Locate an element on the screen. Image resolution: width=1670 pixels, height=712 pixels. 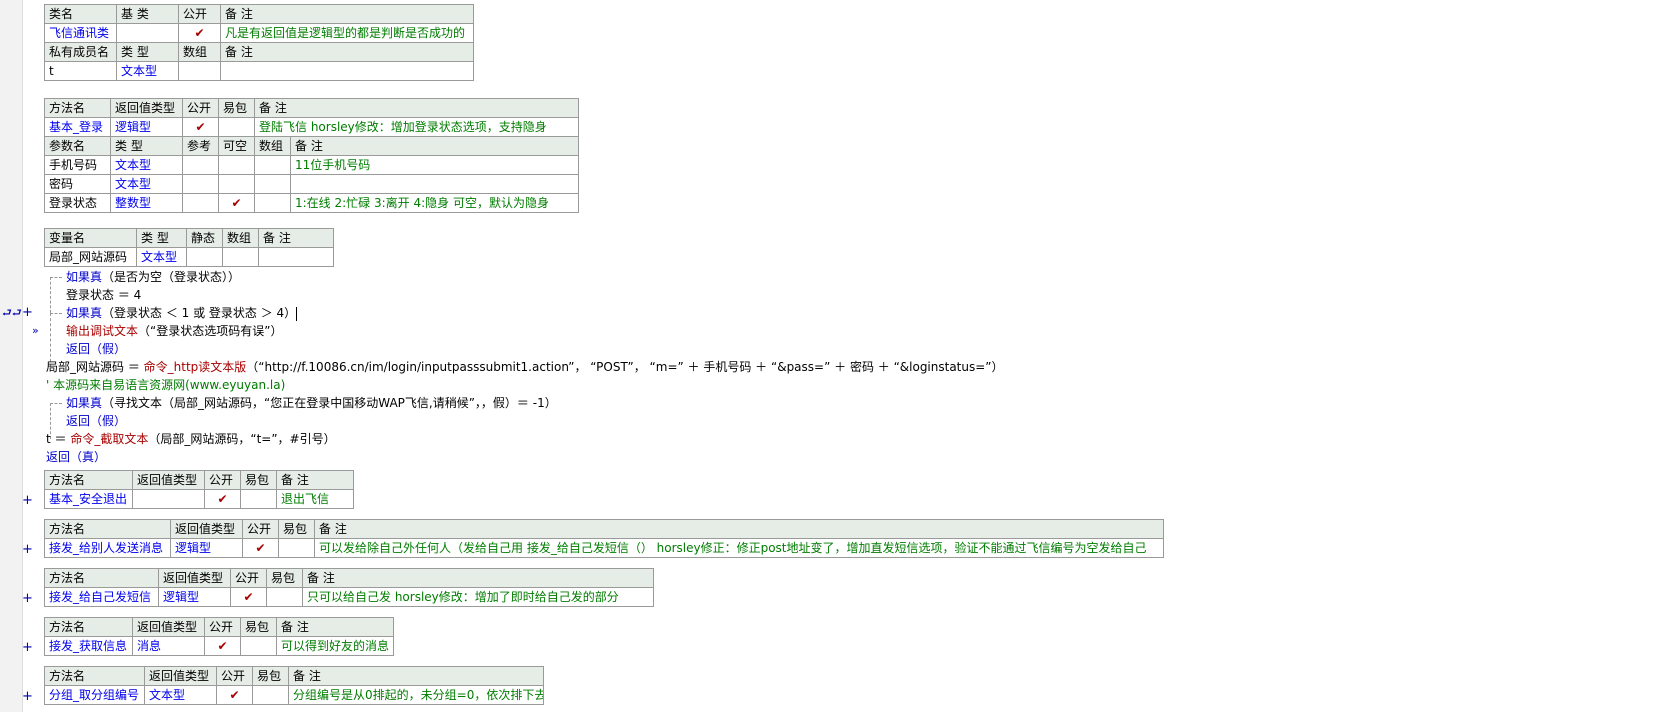
method-name: 基本_安全退出 is located at coordinates (88, 499).